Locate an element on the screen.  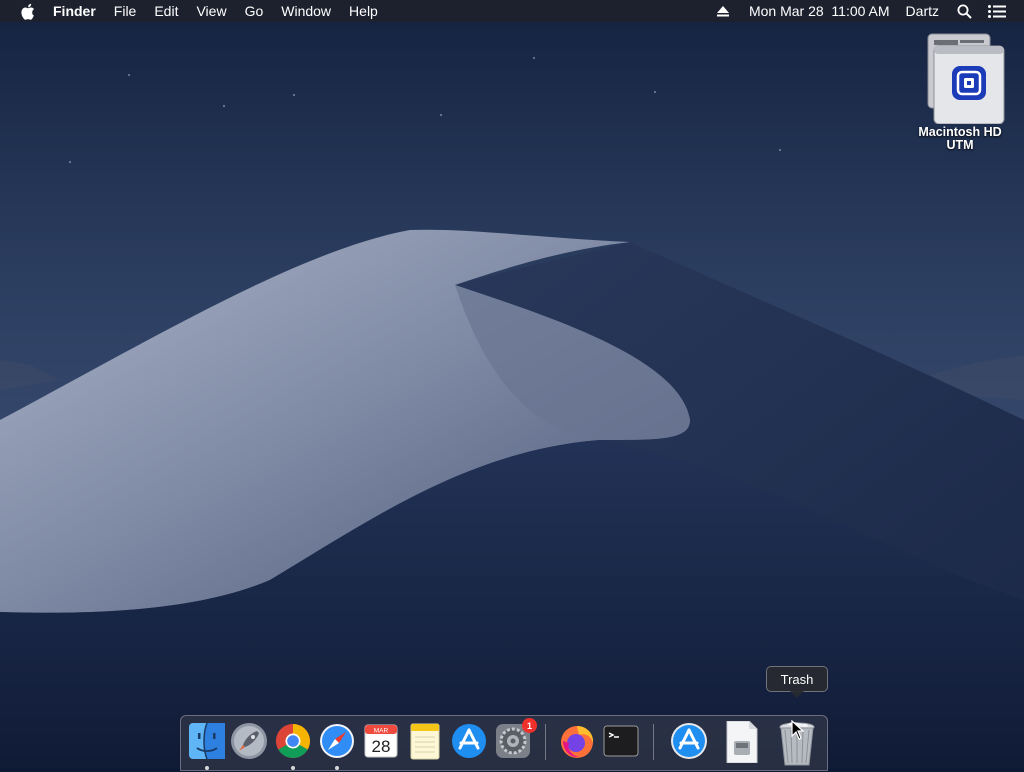
disk-label-line2: UTM is located at coordinates (960, 145).